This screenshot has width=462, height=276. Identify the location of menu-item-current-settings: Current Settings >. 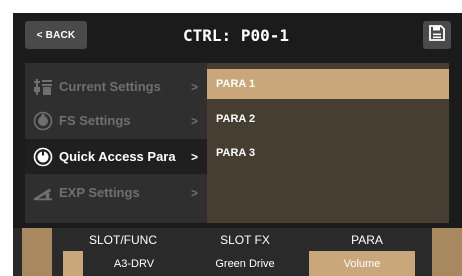
(116, 86).